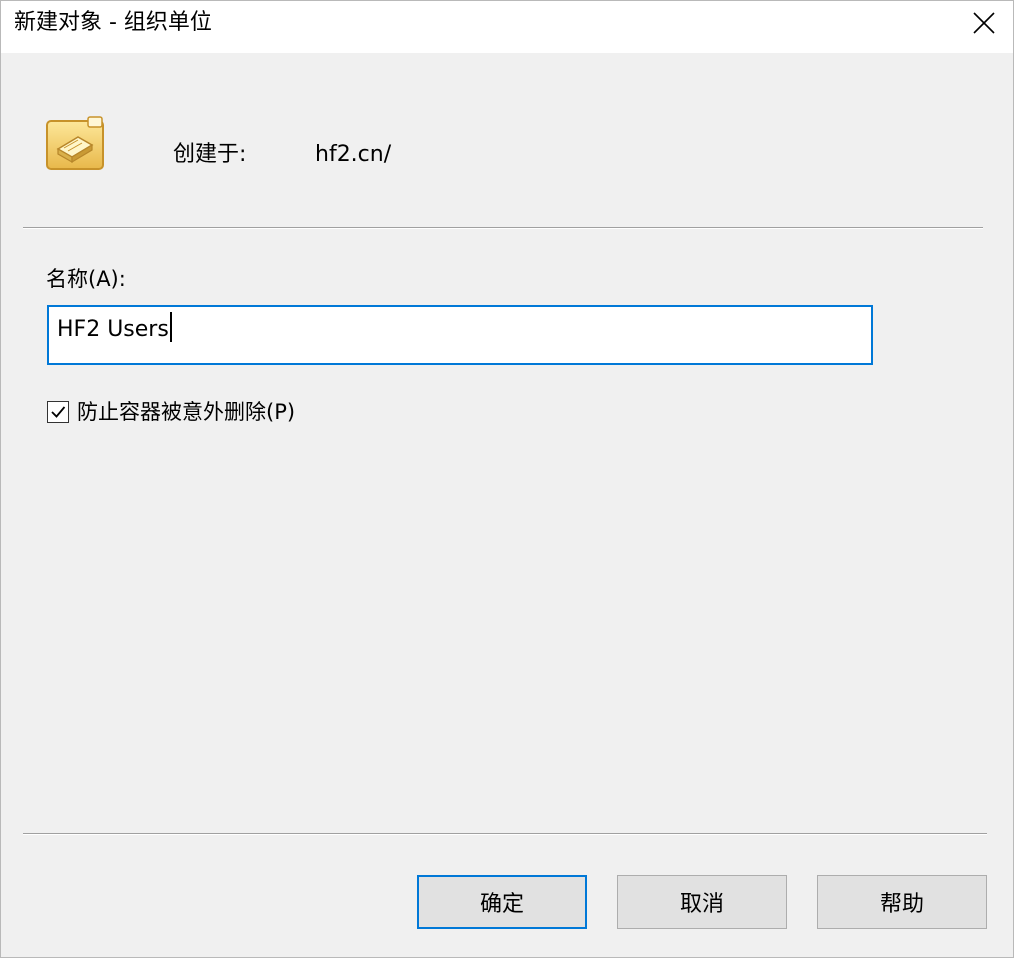 The image size is (1014, 958). What do you see at coordinates (170, 327) in the screenshot?
I see `text-caret` at bounding box center [170, 327].